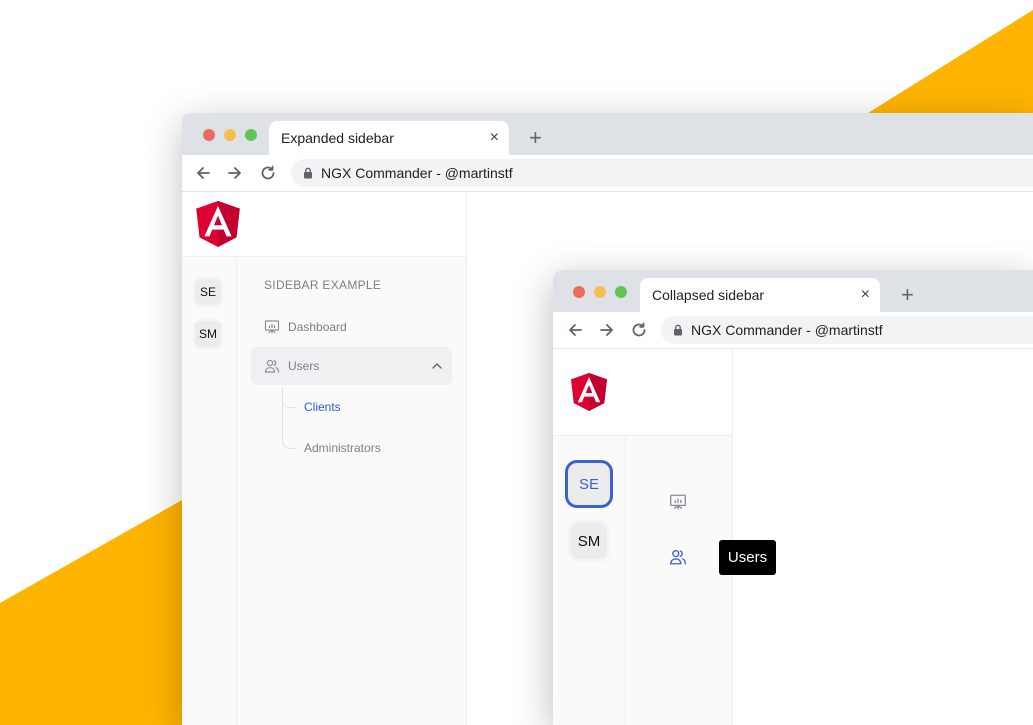 This screenshot has width=1033, height=725. I want to click on sidebar-item-dashboard: Dashboard, so click(305, 327).